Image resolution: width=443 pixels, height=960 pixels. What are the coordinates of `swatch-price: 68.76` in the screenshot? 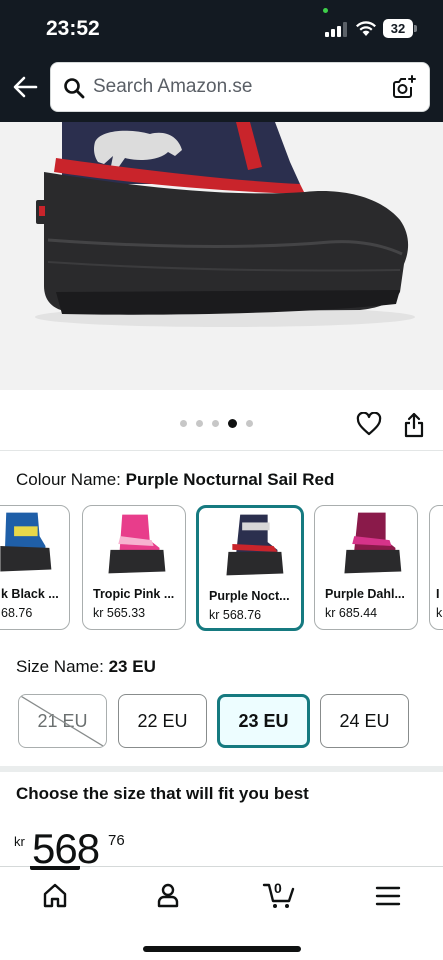 It's located at (17, 613).